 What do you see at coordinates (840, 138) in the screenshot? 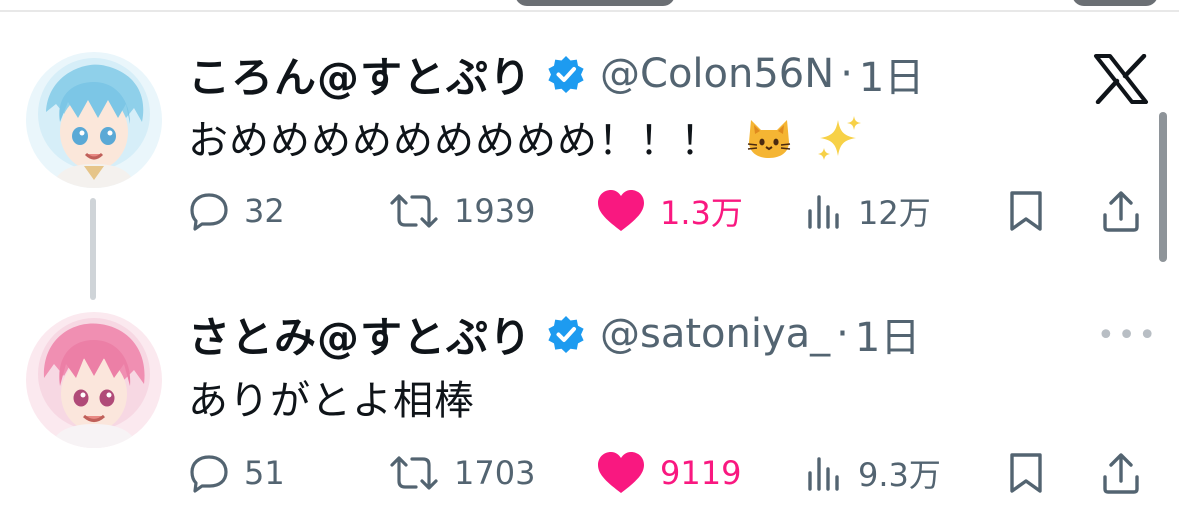
I see `sparkles-emoji` at bounding box center [840, 138].